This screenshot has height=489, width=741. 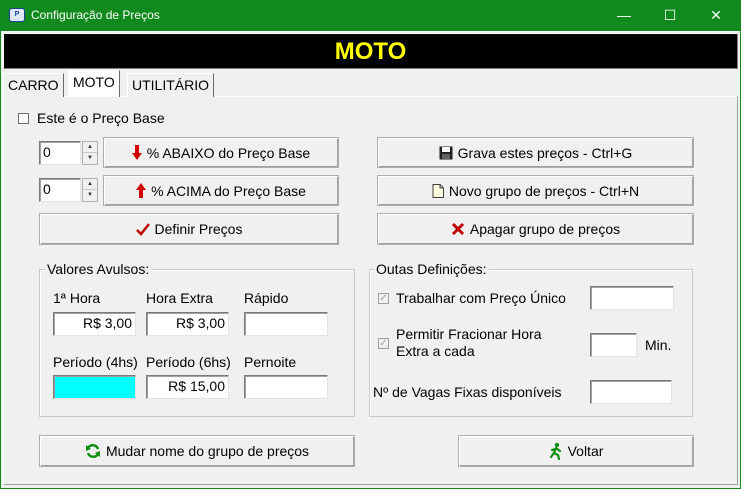 What do you see at coordinates (544, 190) in the screenshot?
I see `new-group-label: Novo grupo de preços - Ctrl+N` at bounding box center [544, 190].